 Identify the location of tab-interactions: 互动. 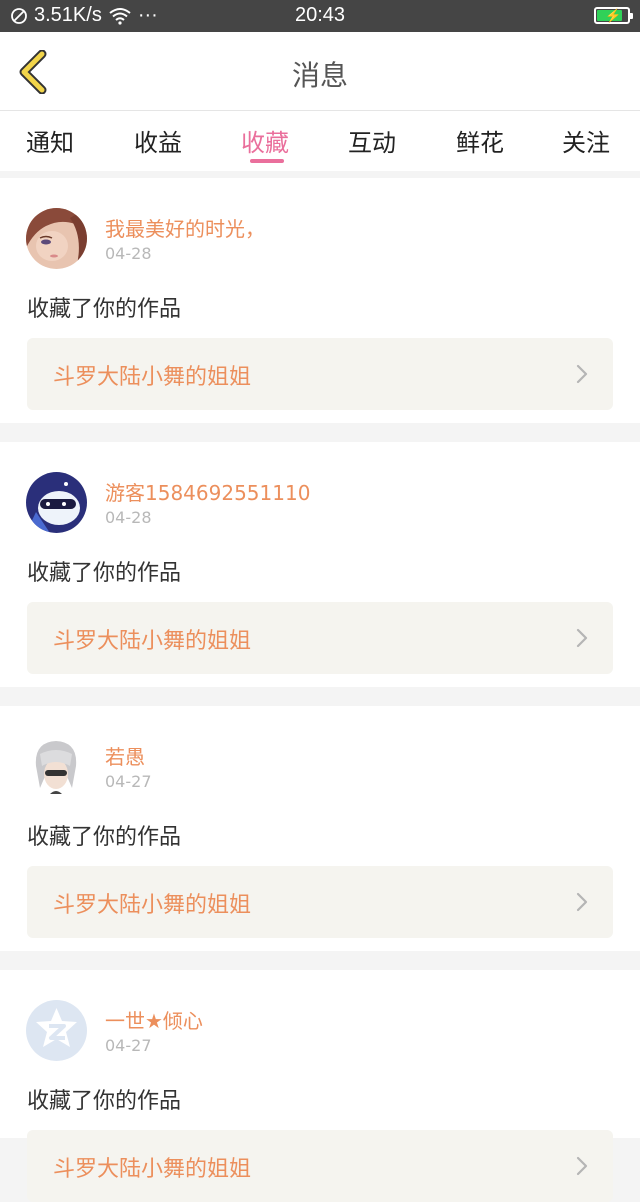
(372, 140).